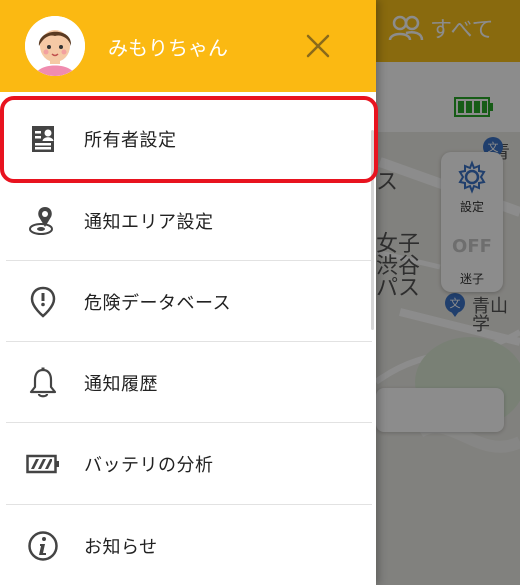  What do you see at coordinates (43, 302) in the screenshot?
I see `danger-pin-icon` at bounding box center [43, 302].